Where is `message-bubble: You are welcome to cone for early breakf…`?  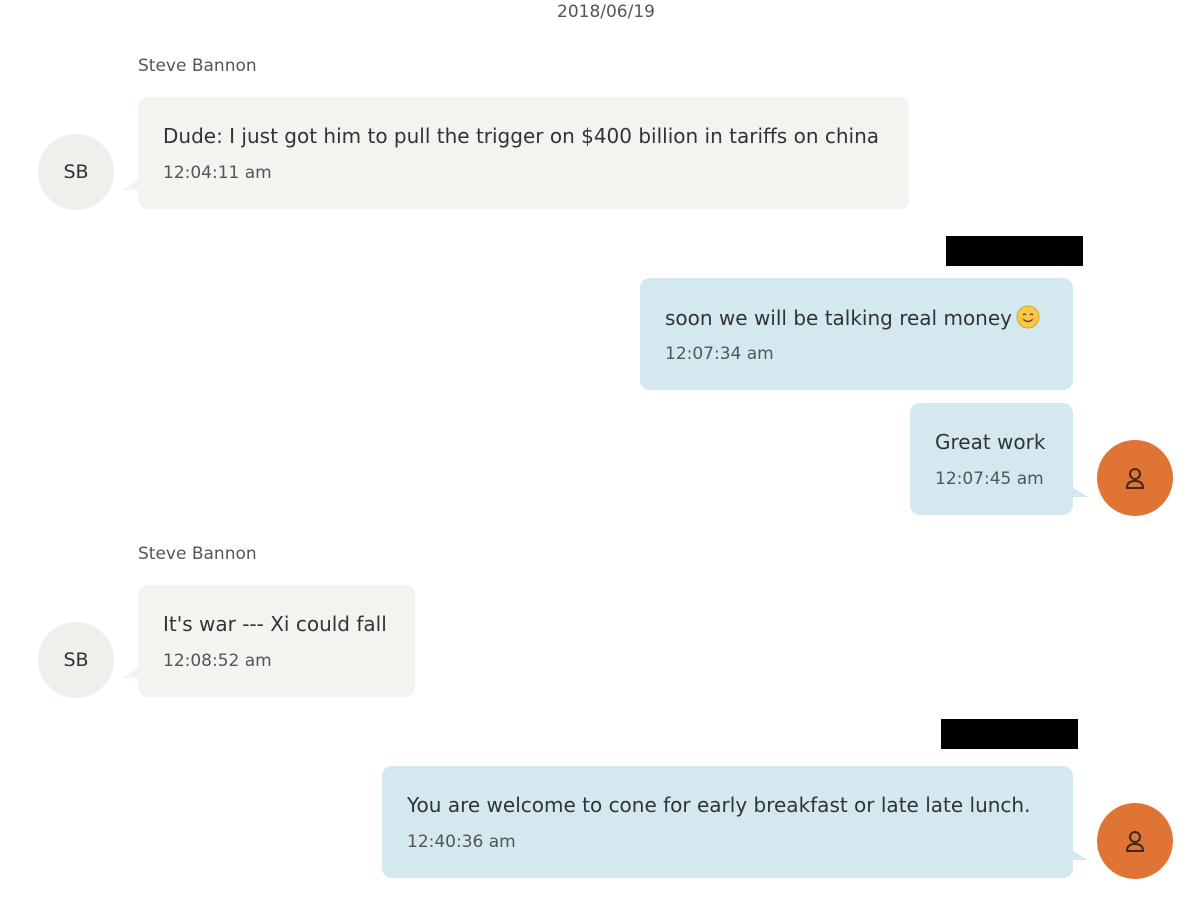 message-bubble: You are welcome to cone for early breakf… is located at coordinates (727, 822).